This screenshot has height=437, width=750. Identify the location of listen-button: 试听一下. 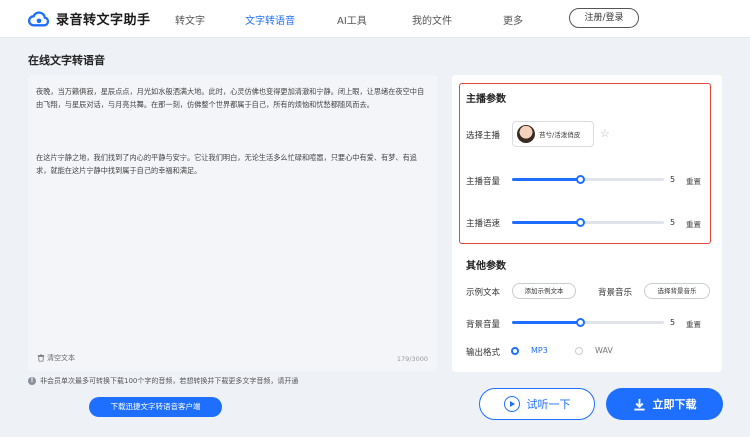
(537, 404).